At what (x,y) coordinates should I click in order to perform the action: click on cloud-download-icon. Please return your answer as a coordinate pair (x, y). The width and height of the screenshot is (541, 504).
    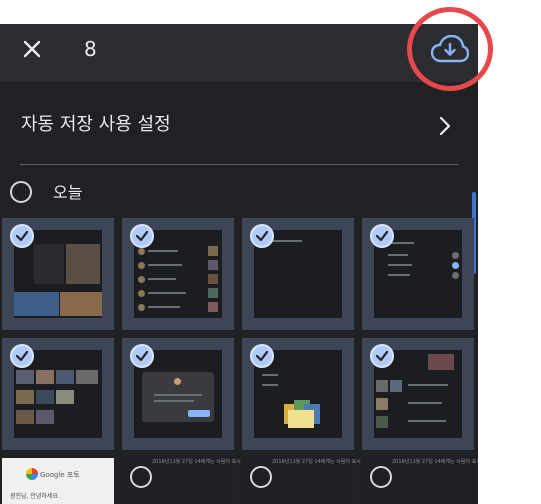
    Looking at the image, I should click on (450, 49).